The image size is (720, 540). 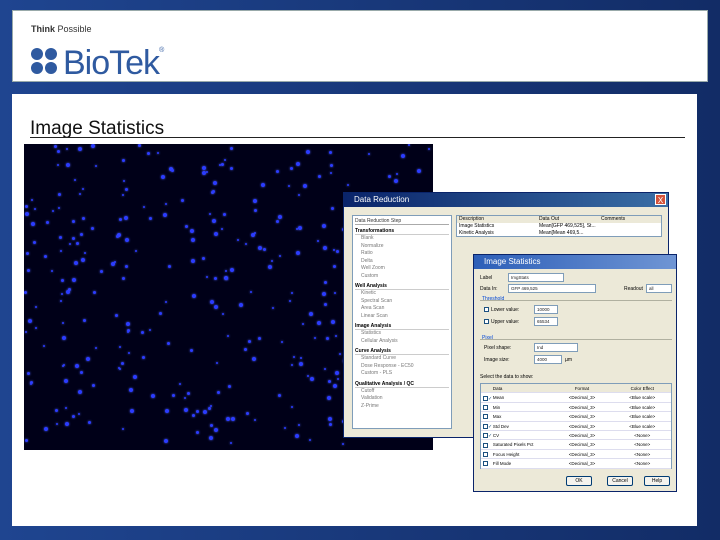 What do you see at coordinates (402, 221) in the screenshot?
I see `steps-header: Data Reduction Step` at bounding box center [402, 221].